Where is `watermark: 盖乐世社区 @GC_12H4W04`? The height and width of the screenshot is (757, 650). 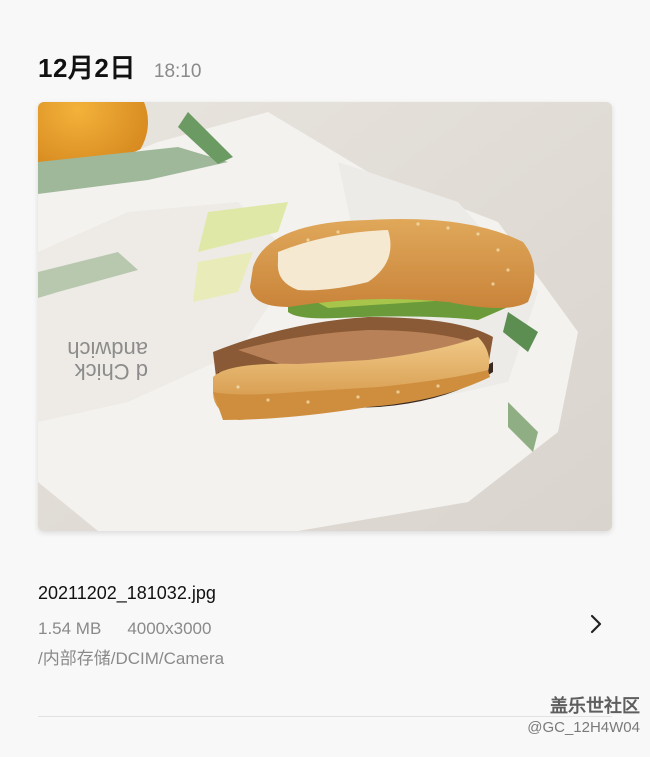
watermark: 盖乐世社区 @GC_12H4W04 is located at coordinates (583, 716).